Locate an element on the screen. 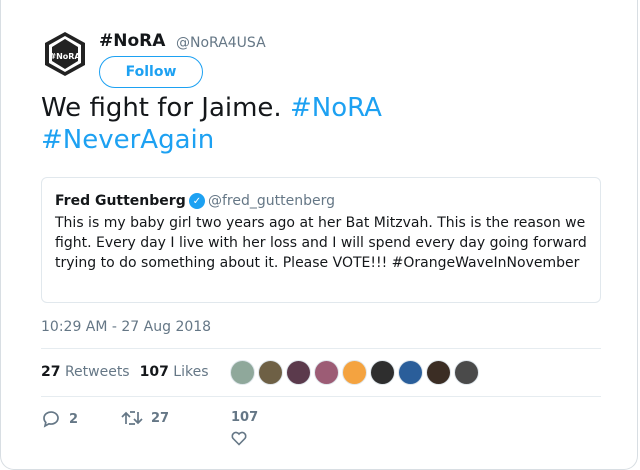 This screenshot has height=470, width=640. tweet-text: We fight for Jaime. #NoRA #NeverAgain is located at coordinates (211, 124).